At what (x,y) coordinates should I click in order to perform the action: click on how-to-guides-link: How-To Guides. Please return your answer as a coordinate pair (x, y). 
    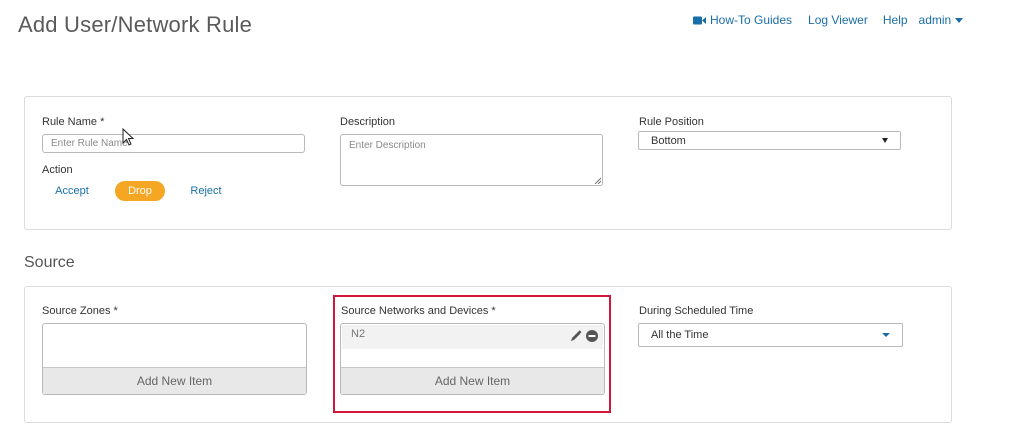
    Looking at the image, I should click on (742, 20).